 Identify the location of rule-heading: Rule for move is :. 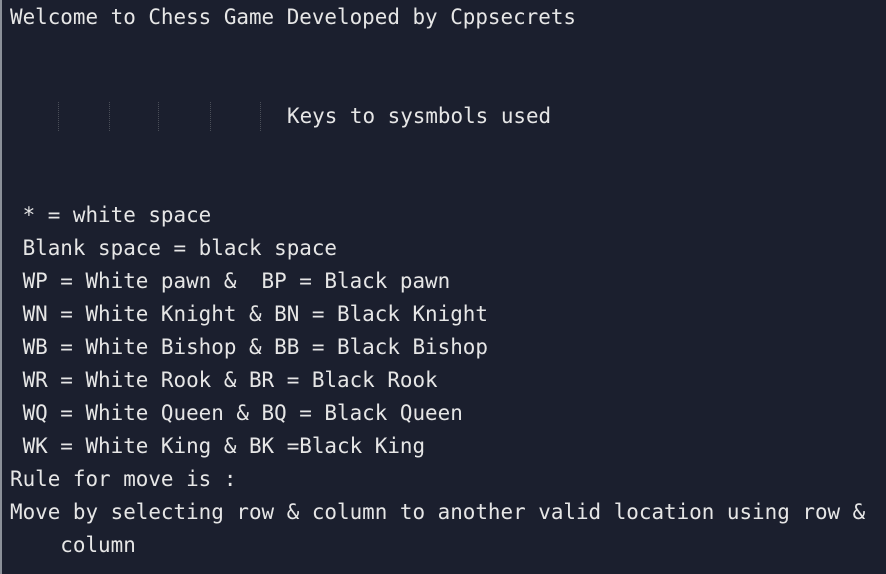
(123, 479).